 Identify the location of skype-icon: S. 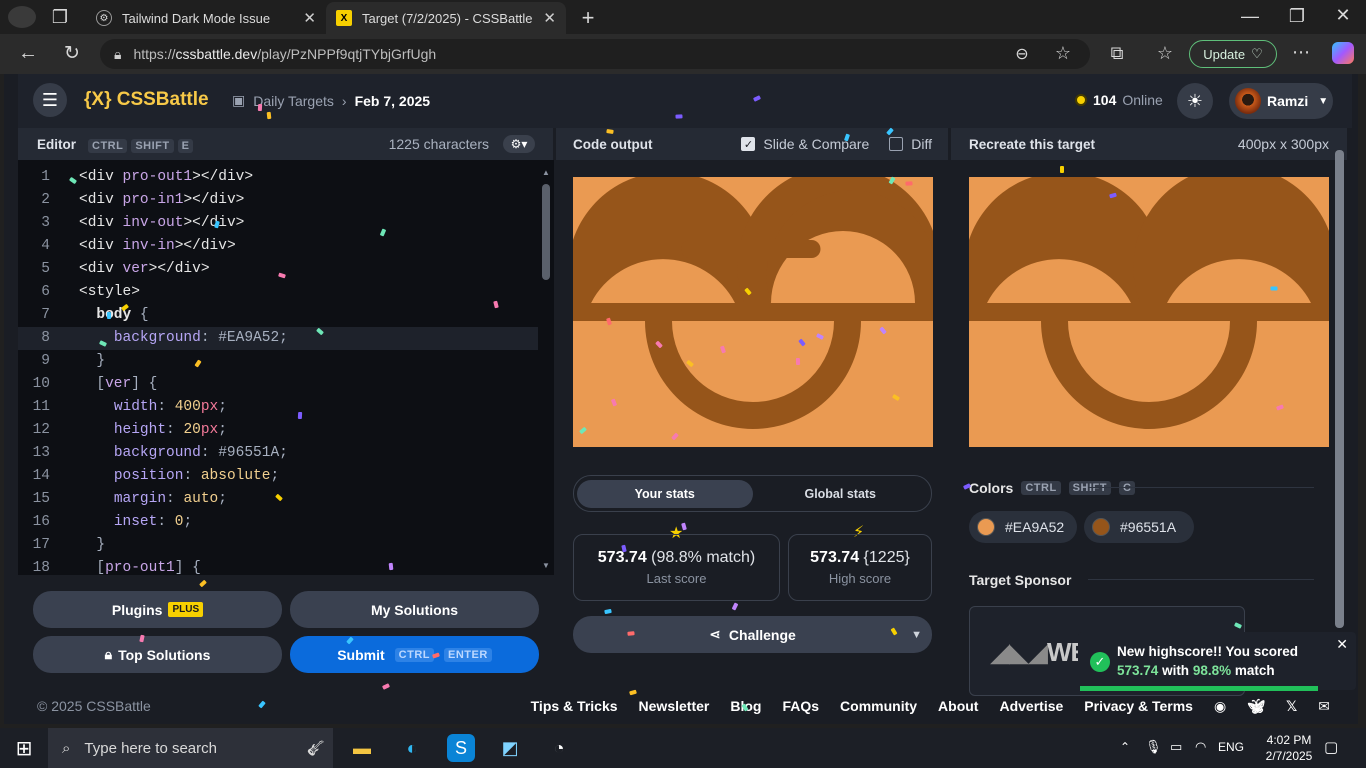
(461, 748).